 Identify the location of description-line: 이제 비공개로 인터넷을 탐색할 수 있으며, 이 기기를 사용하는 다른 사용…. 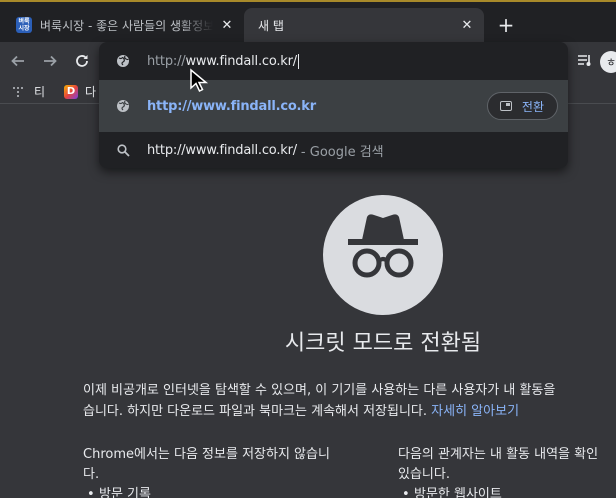
(319, 390).